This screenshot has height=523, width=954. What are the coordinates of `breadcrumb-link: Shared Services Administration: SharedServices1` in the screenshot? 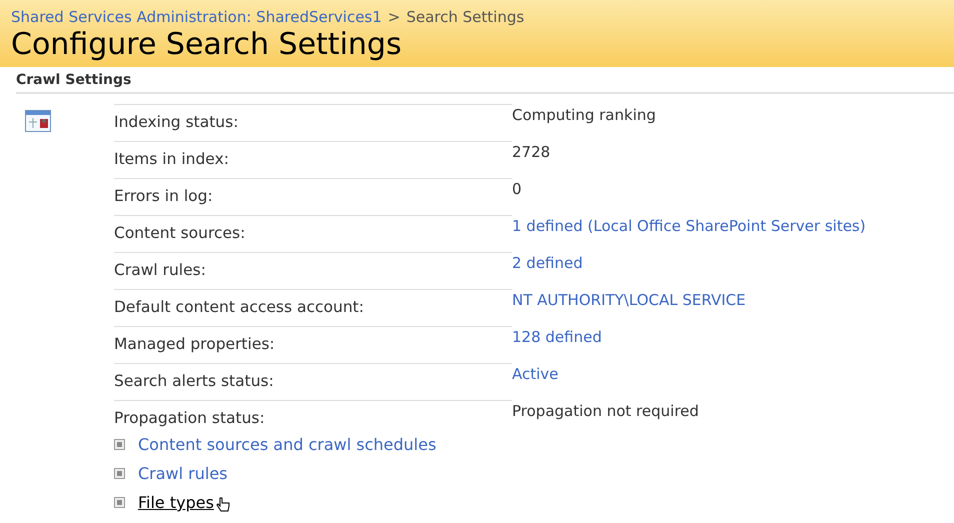 It's located at (196, 17).